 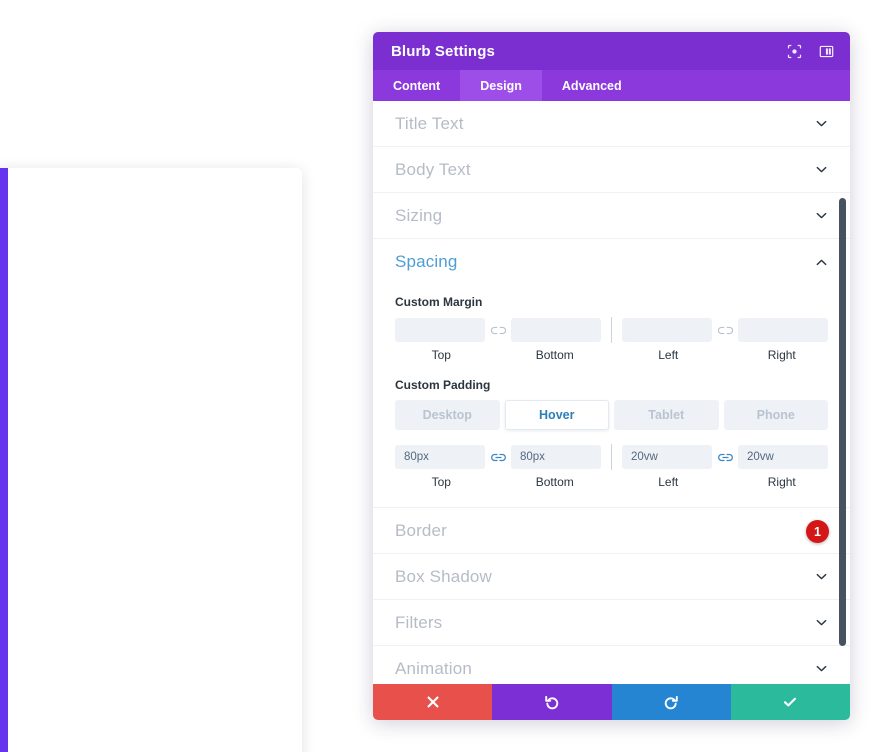 What do you see at coordinates (443, 576) in the screenshot?
I see `section-label: Box Shadow` at bounding box center [443, 576].